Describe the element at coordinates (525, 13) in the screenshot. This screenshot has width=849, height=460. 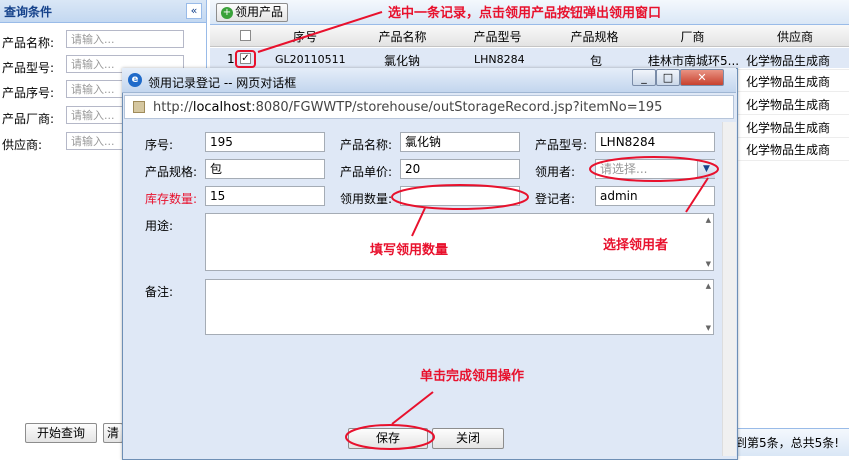
I see `annotation-select-record: 选中一条记录，点击领用产品按钮弹出领用窗口` at that location.